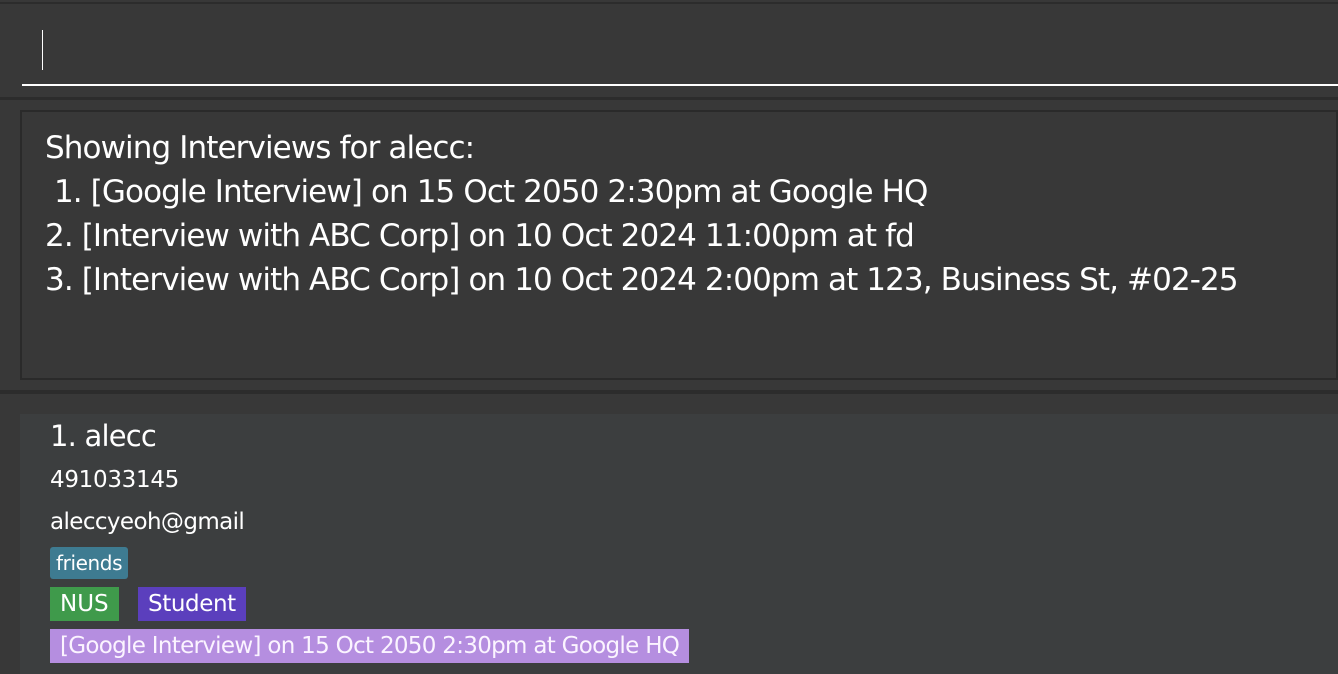 The height and width of the screenshot is (674, 1338). I want to click on result-line: Showing Interviews for alecc:, so click(260, 148).